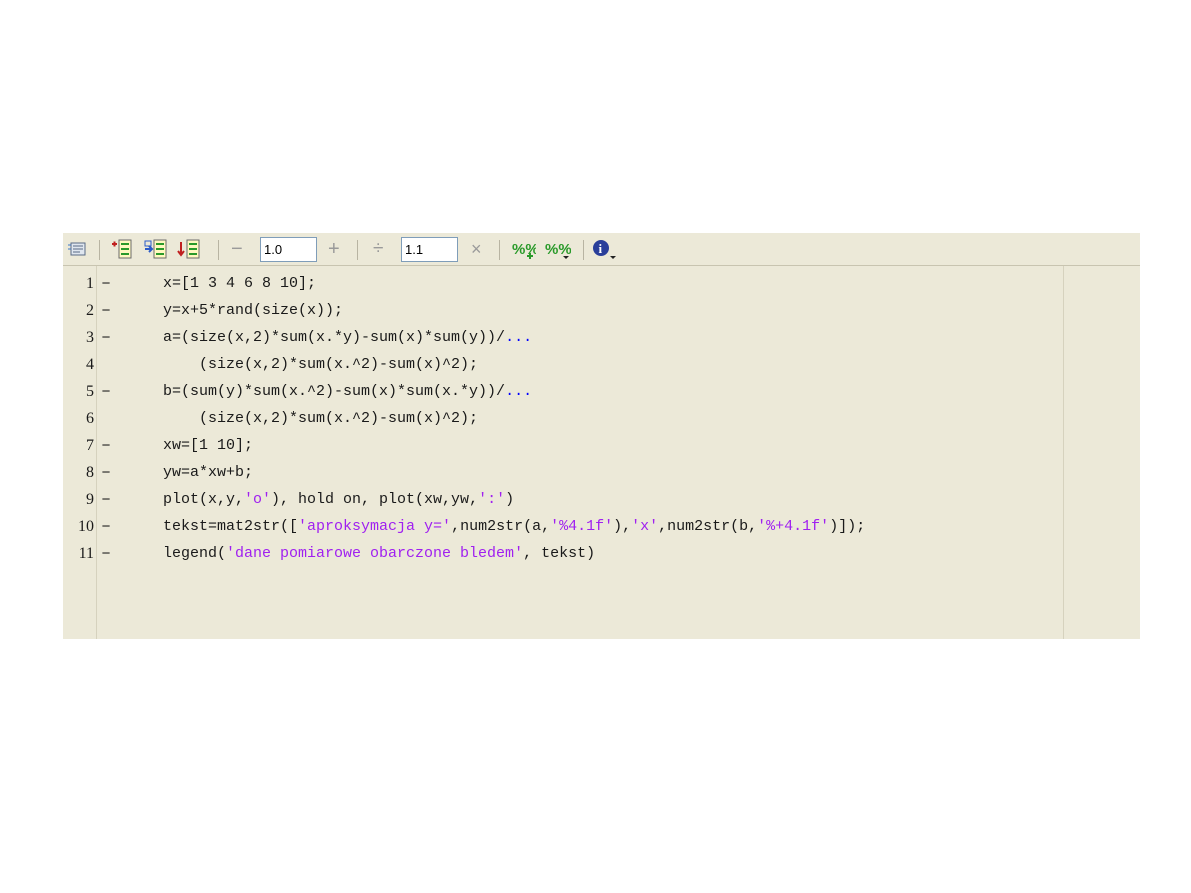 The height and width of the screenshot is (893, 1191). Describe the element at coordinates (601, 445) in the screenshot. I see `code-line: 7− xw=[1 10];` at that location.